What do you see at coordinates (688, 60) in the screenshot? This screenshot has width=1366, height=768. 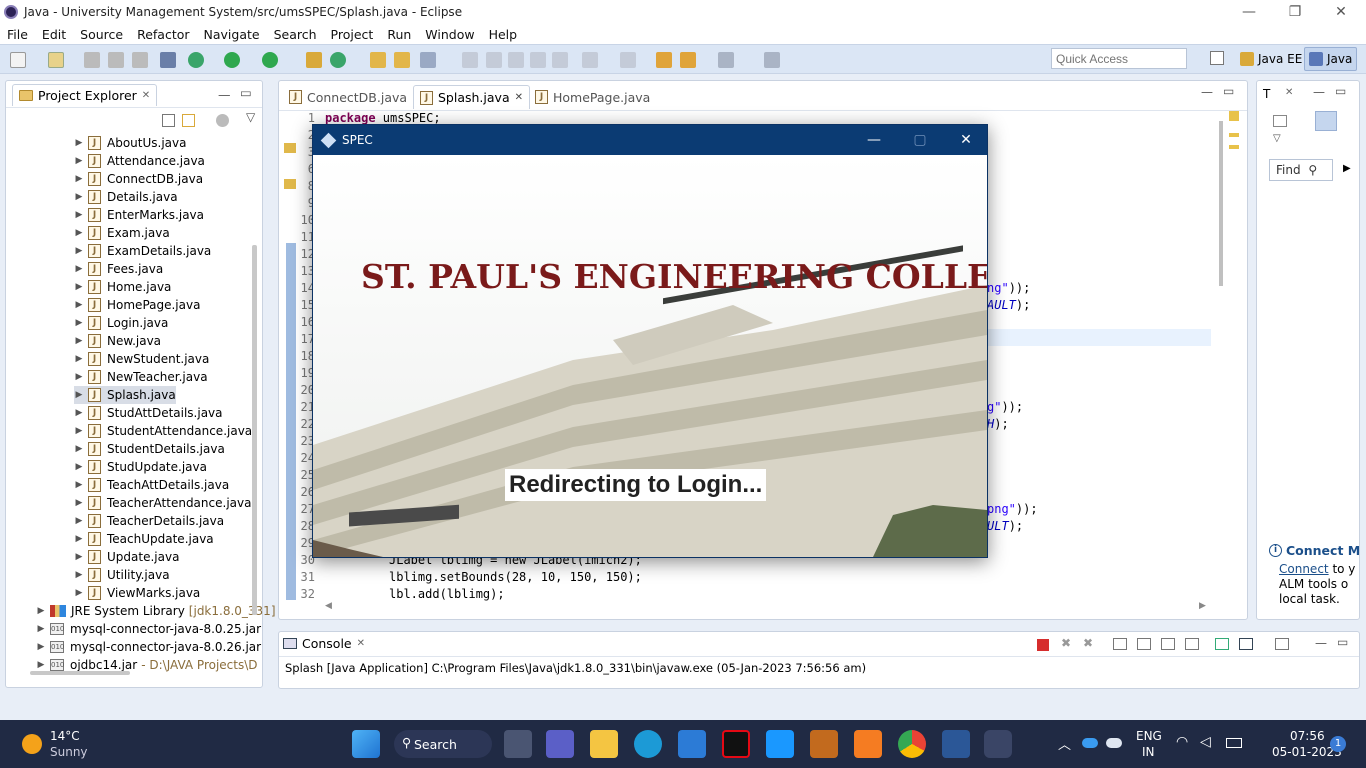 I see `back-icon` at bounding box center [688, 60].